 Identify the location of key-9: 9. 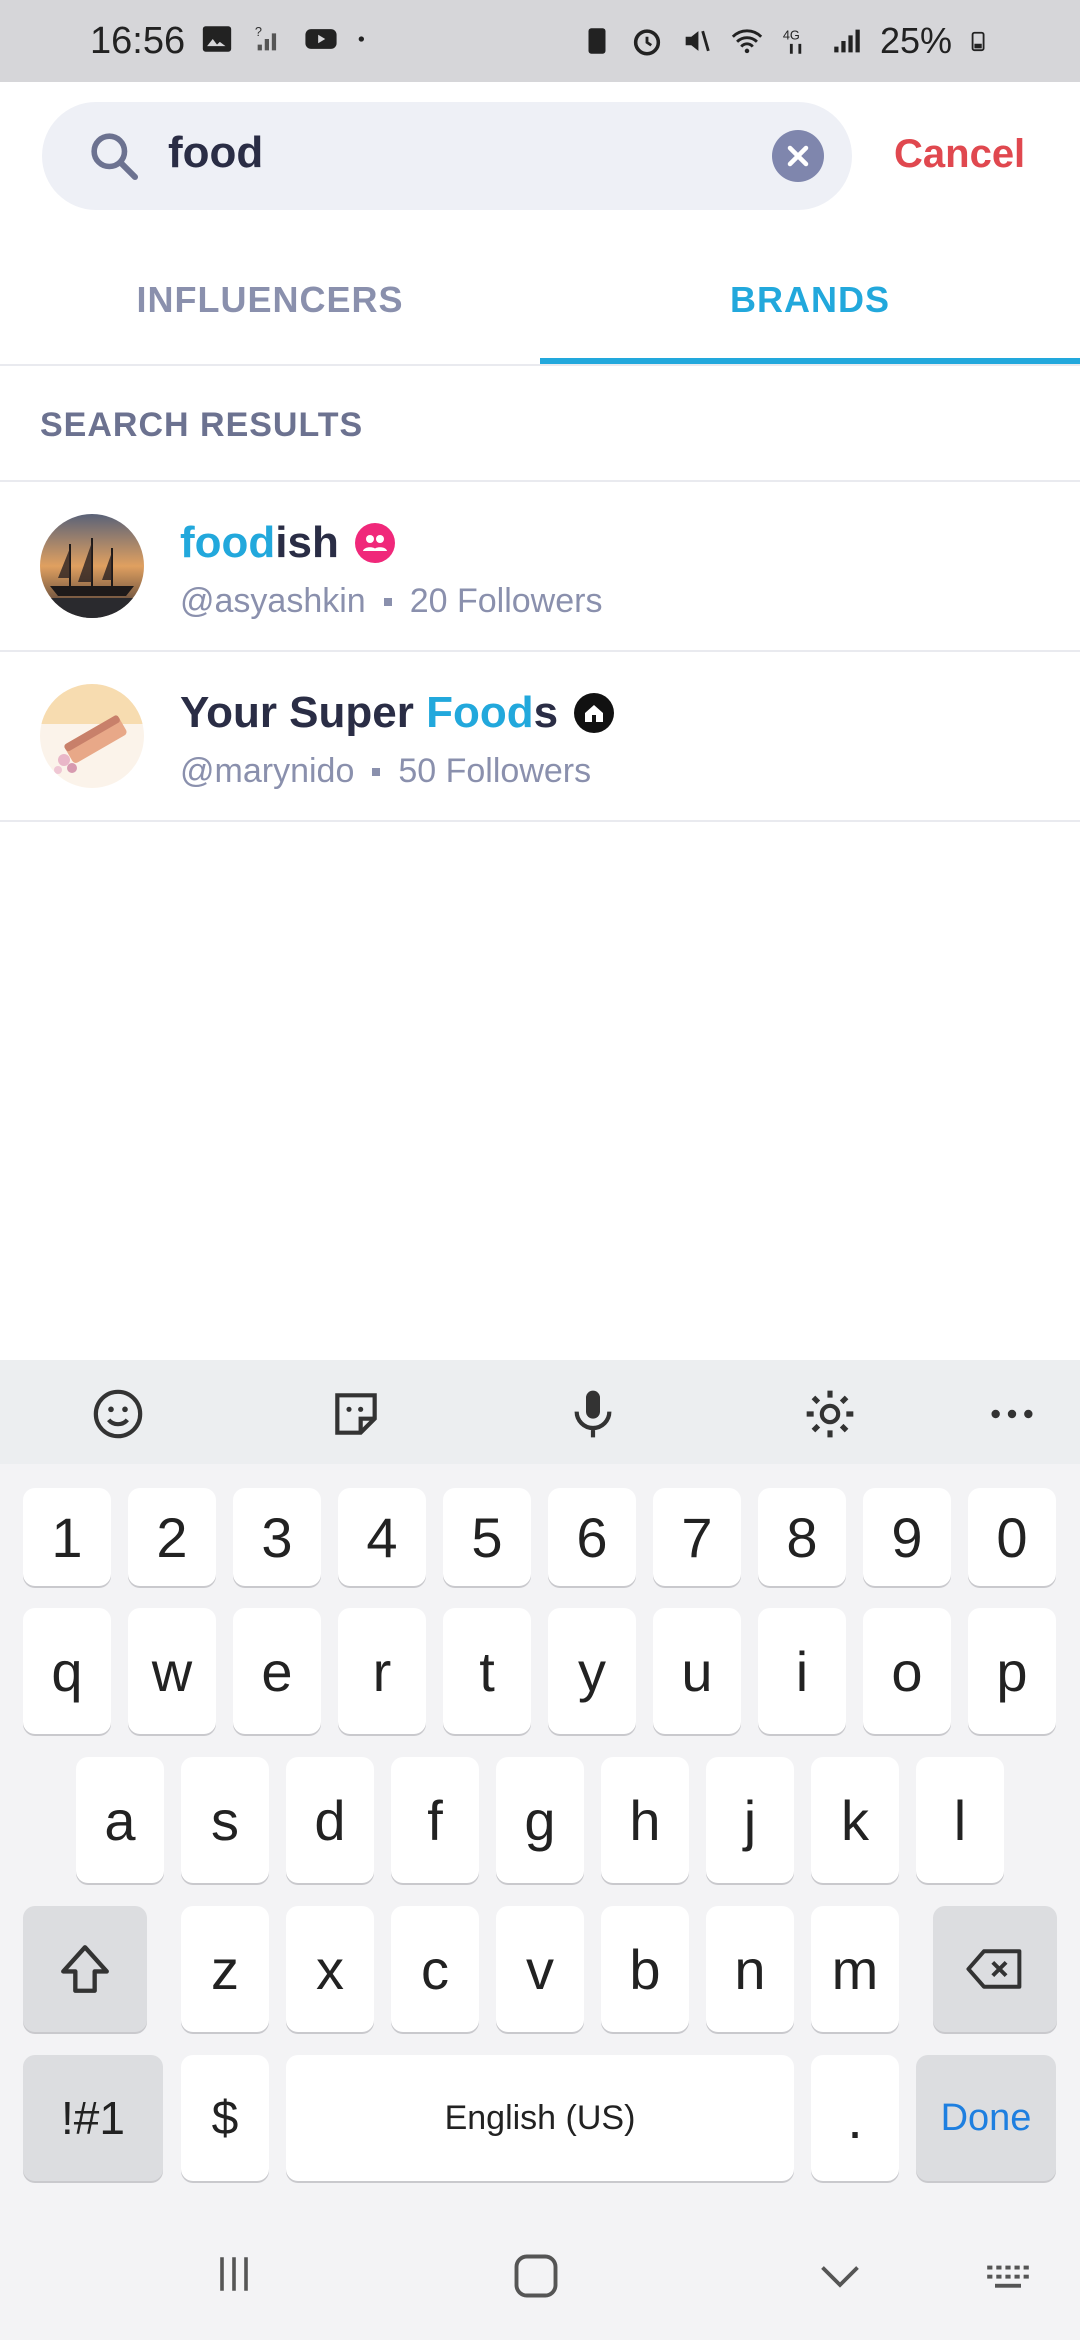
(907, 1537).